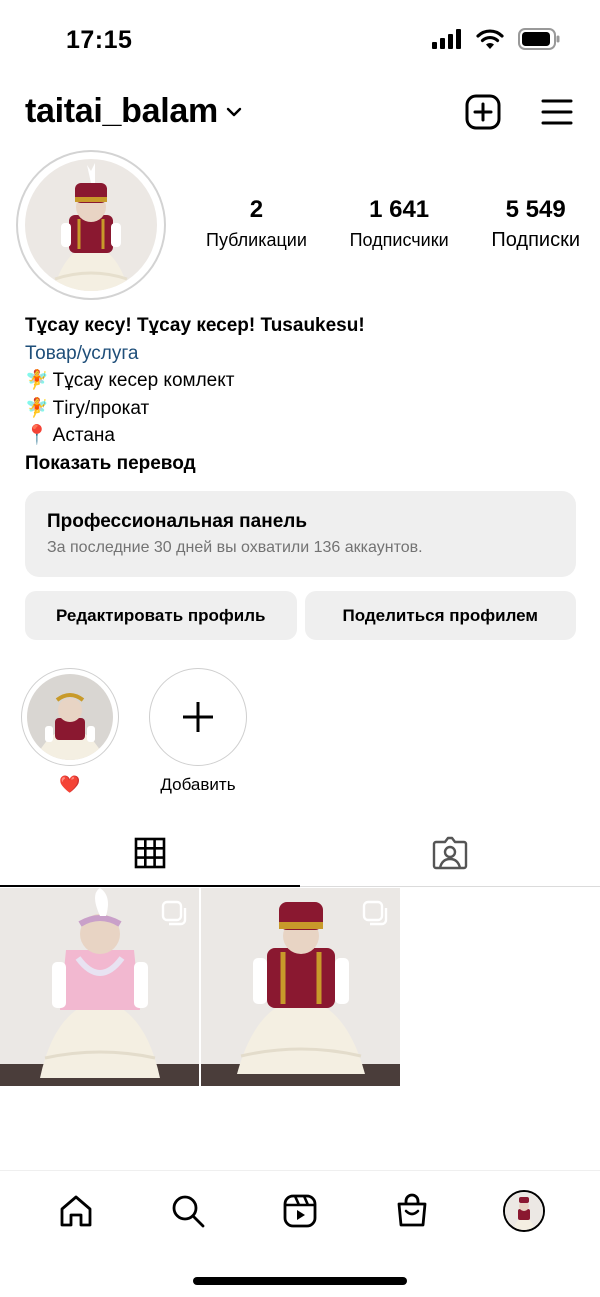 The height and width of the screenshot is (1297, 600). I want to click on tab-posts-grid, so click(150, 853).